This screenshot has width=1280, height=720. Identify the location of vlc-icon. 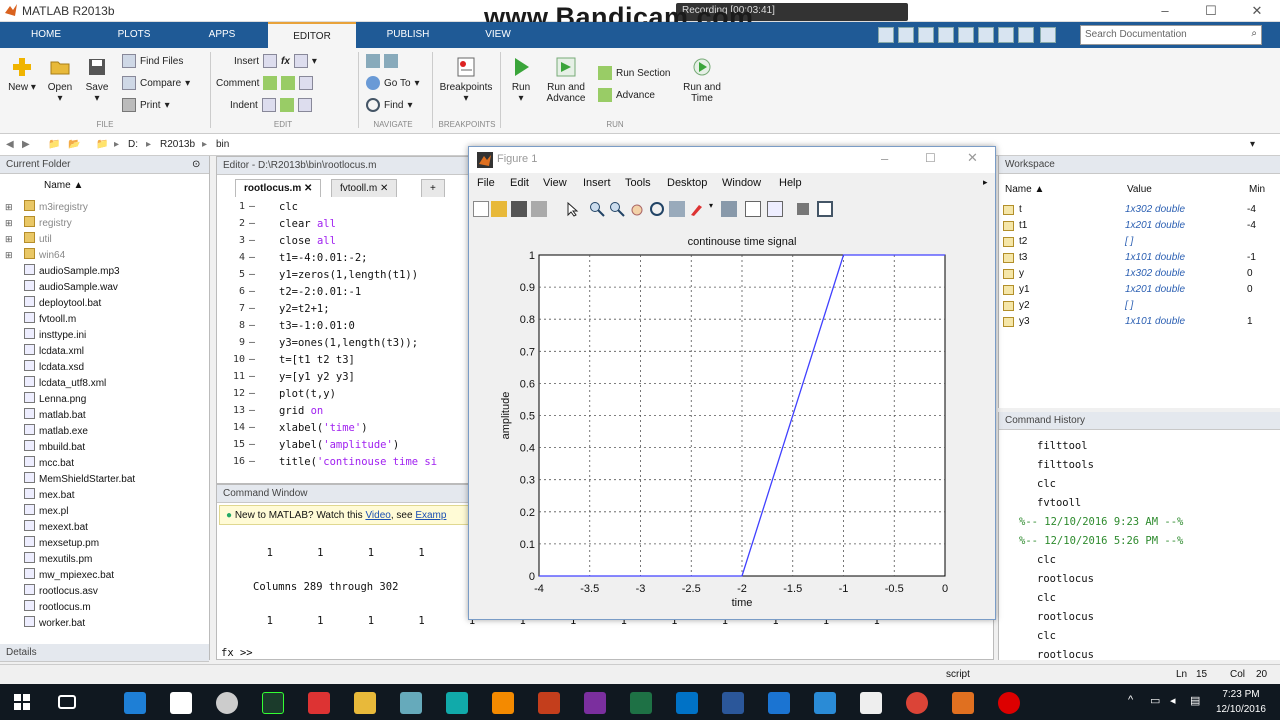
(503, 703).